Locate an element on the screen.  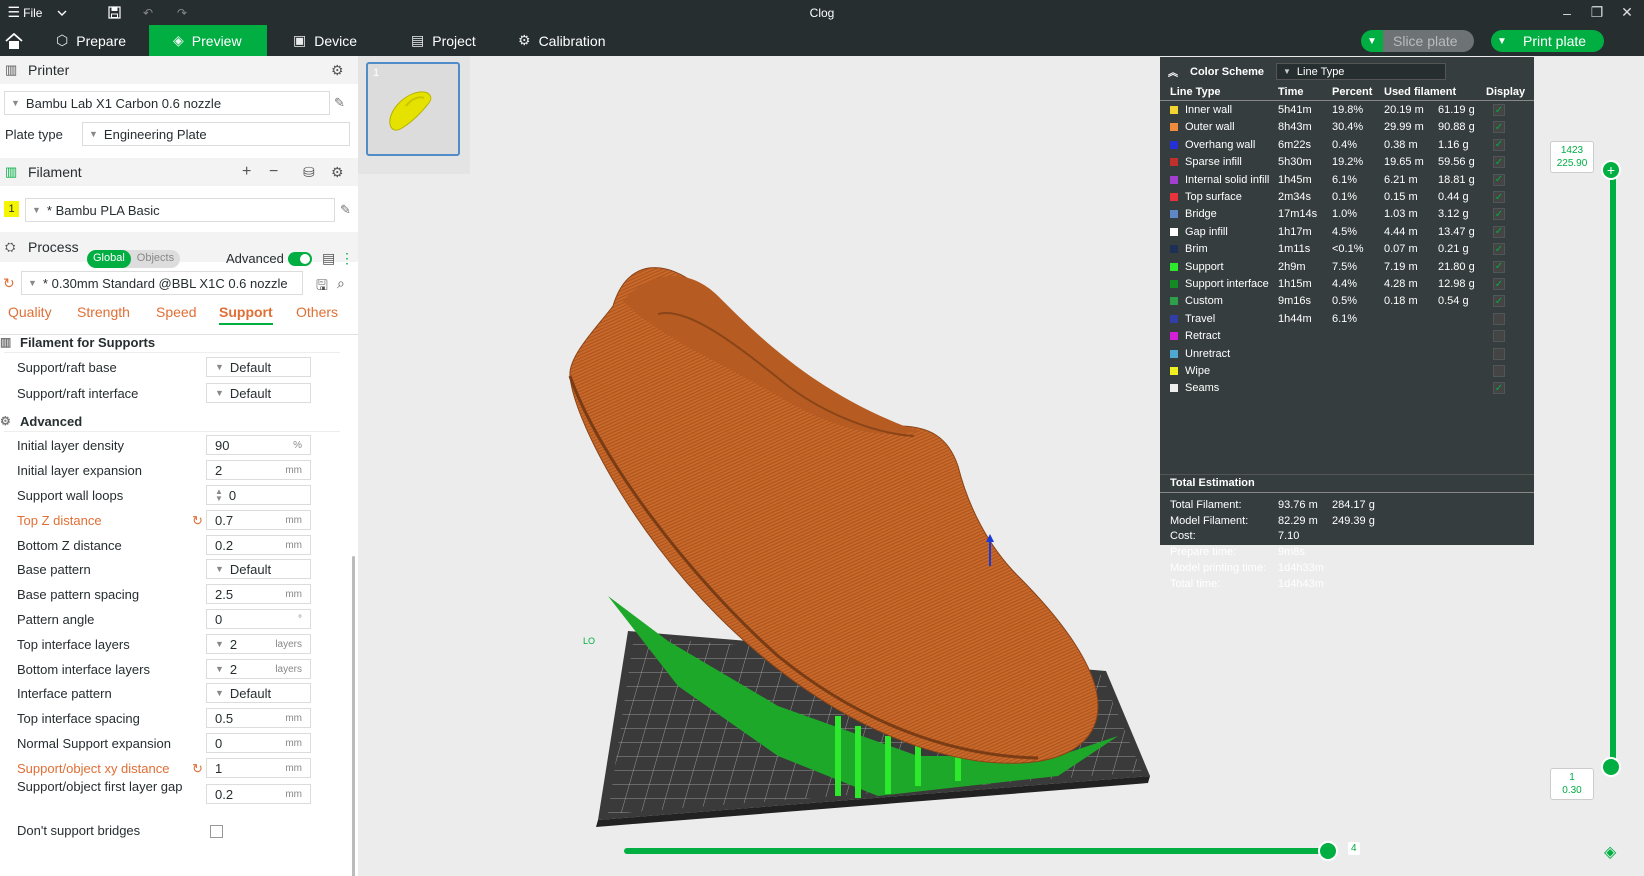
tab-project: ▤ Project is located at coordinates (461, 40).